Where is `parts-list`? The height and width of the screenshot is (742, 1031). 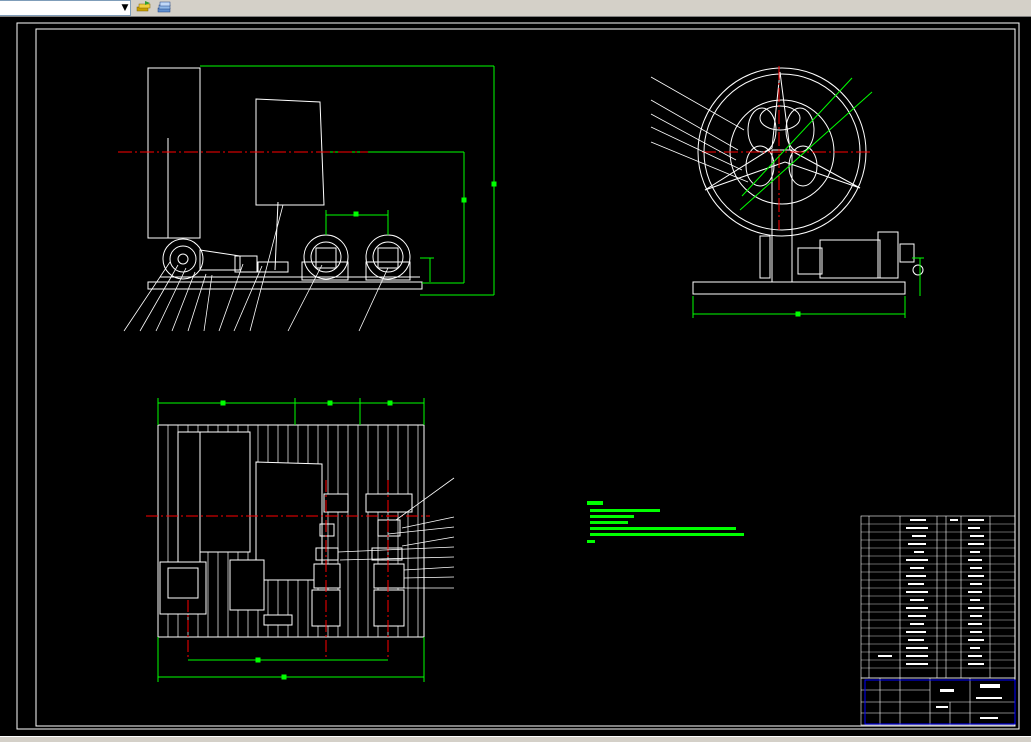 parts-list is located at coordinates (938, 597).